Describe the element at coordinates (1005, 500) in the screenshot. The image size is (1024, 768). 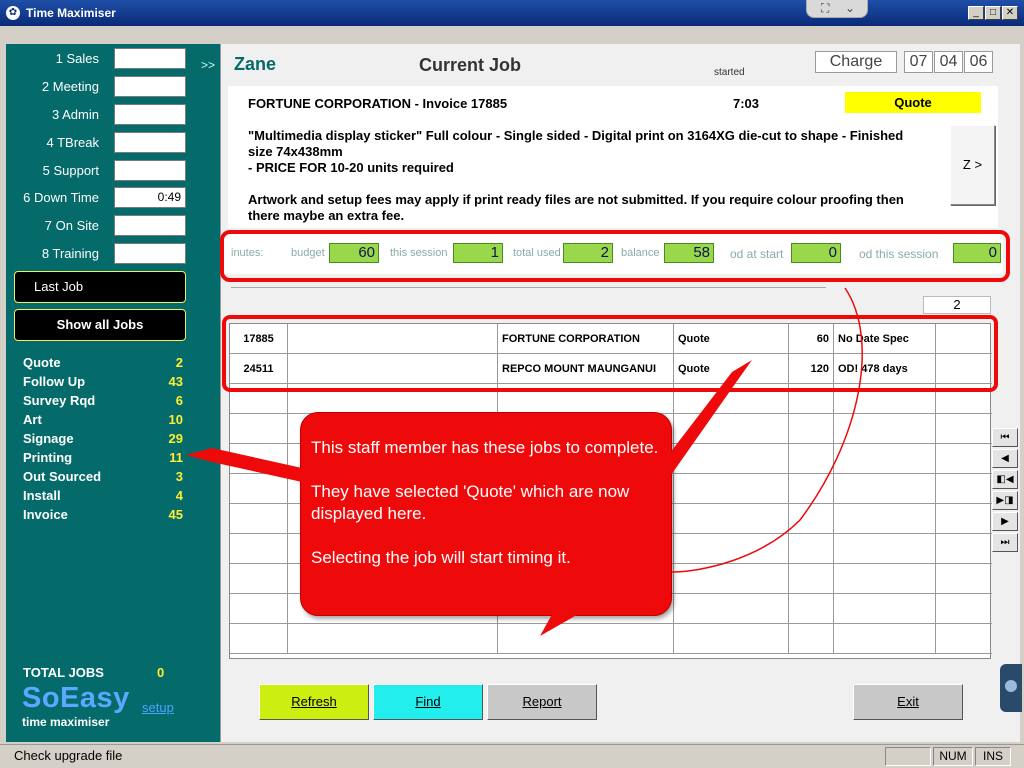
I see `new-after-button: ▶◨` at that location.